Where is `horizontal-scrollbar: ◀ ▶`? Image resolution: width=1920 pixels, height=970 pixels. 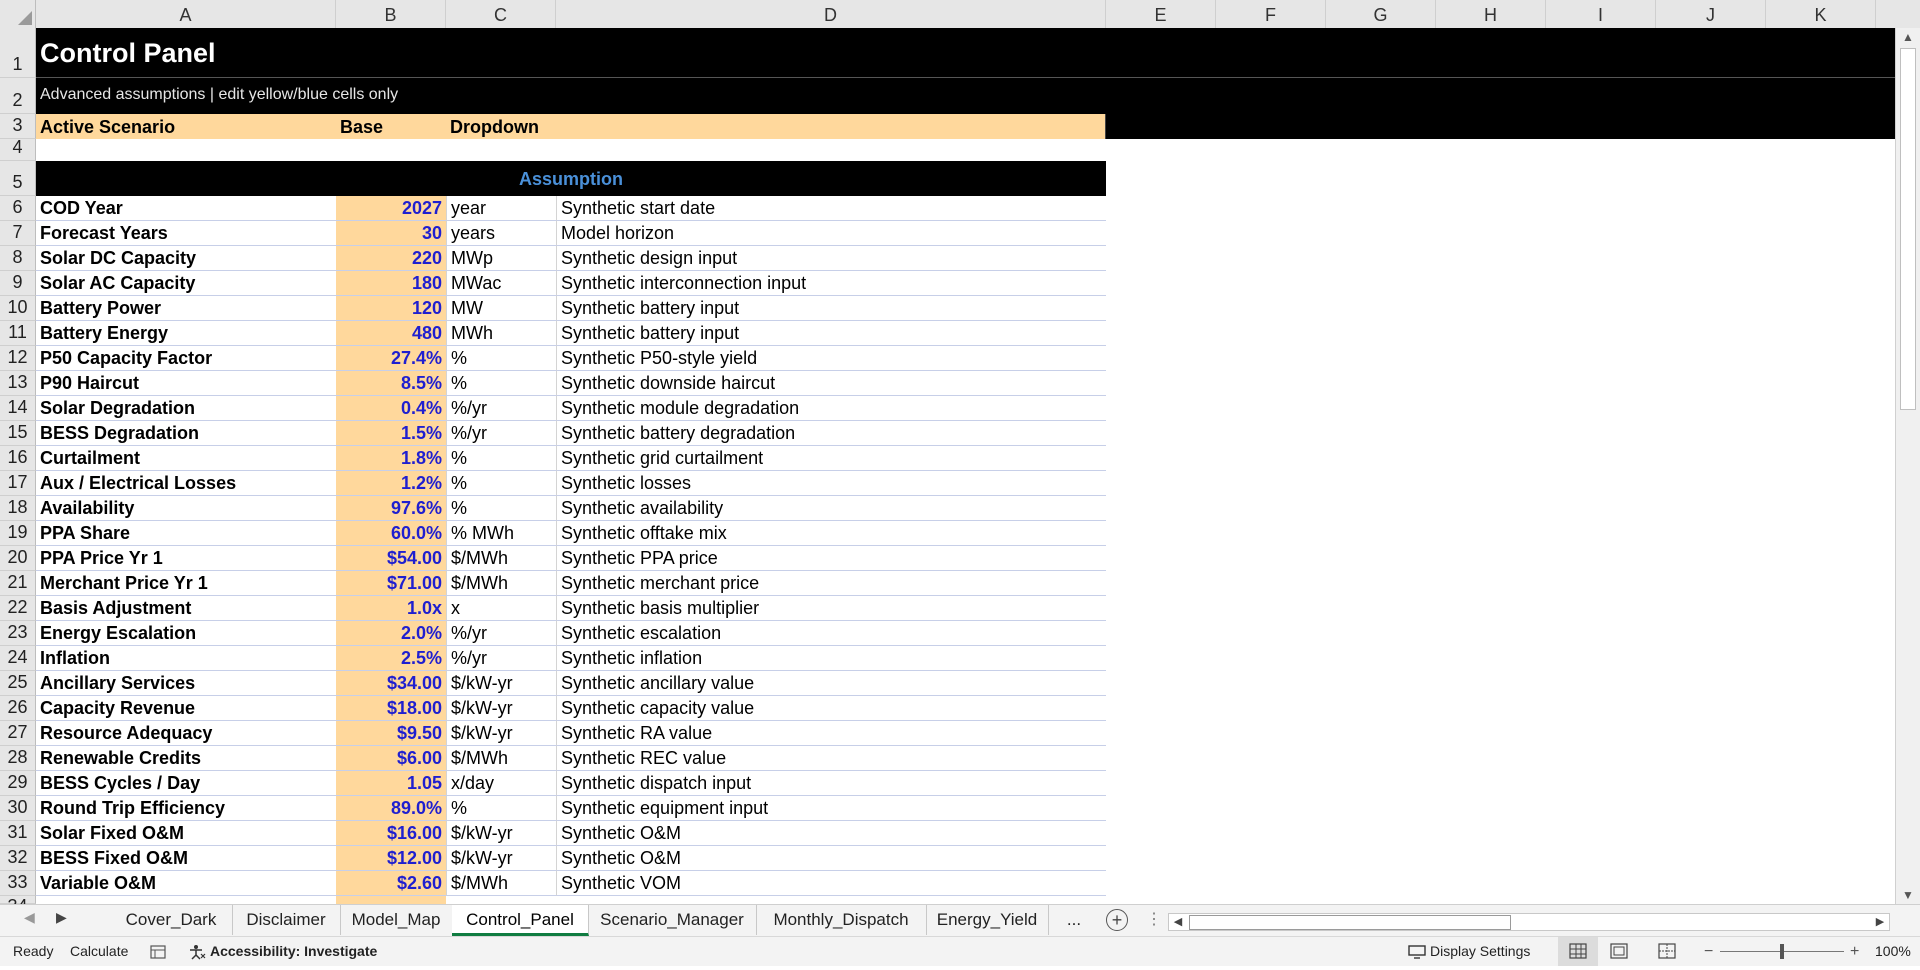 horizontal-scrollbar: ◀ ▶ is located at coordinates (1529, 922).